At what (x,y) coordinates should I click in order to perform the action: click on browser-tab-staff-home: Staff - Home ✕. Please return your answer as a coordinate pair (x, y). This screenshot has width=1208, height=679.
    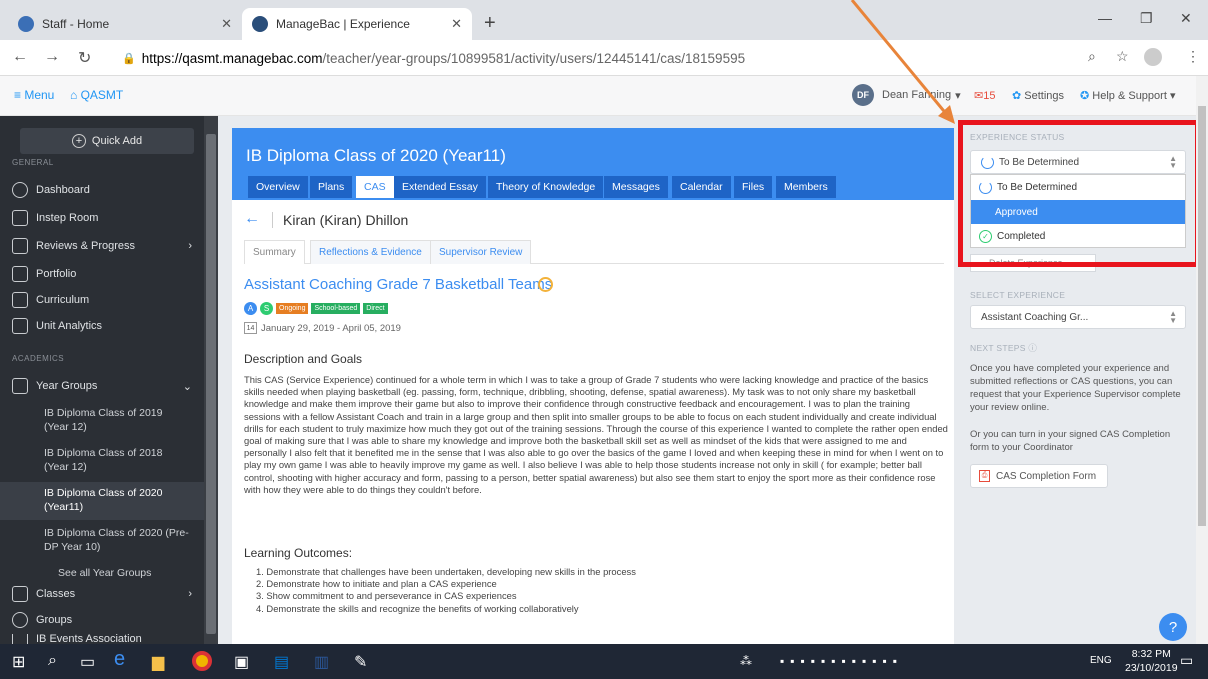
    Looking at the image, I should click on (125, 24).